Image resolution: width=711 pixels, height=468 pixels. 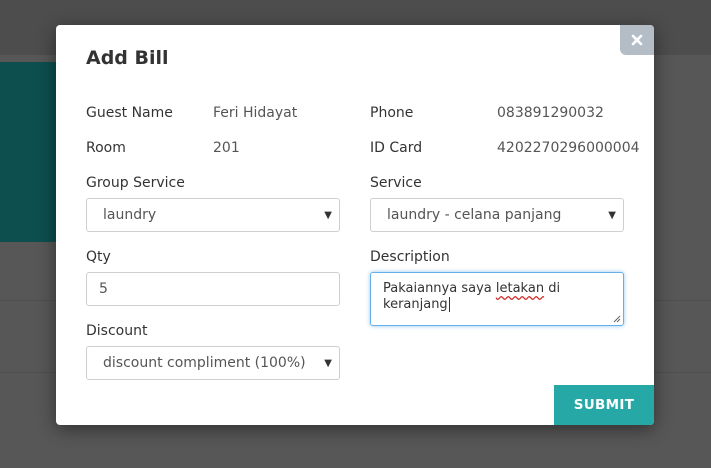 I want to click on phone-value: 083891290032, so click(x=550, y=113).